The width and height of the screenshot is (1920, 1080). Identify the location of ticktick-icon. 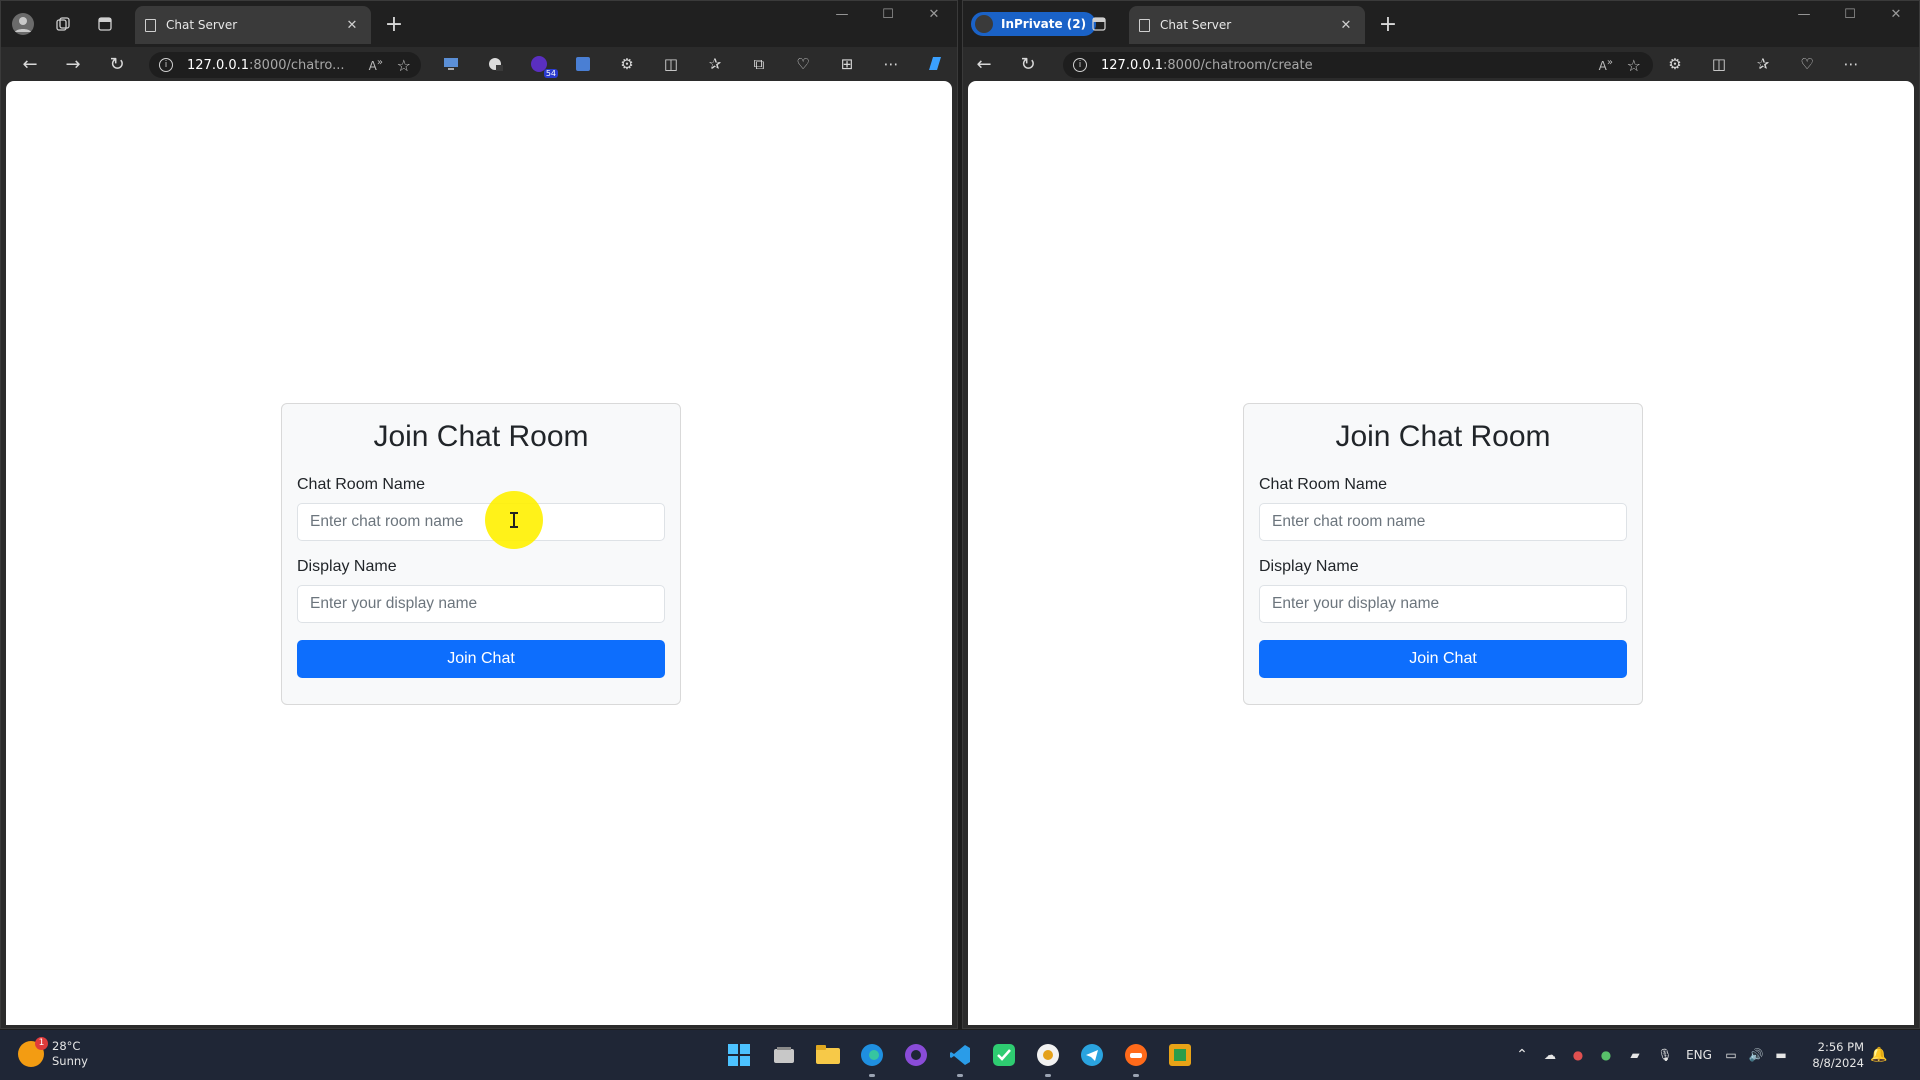
(1004, 1055).